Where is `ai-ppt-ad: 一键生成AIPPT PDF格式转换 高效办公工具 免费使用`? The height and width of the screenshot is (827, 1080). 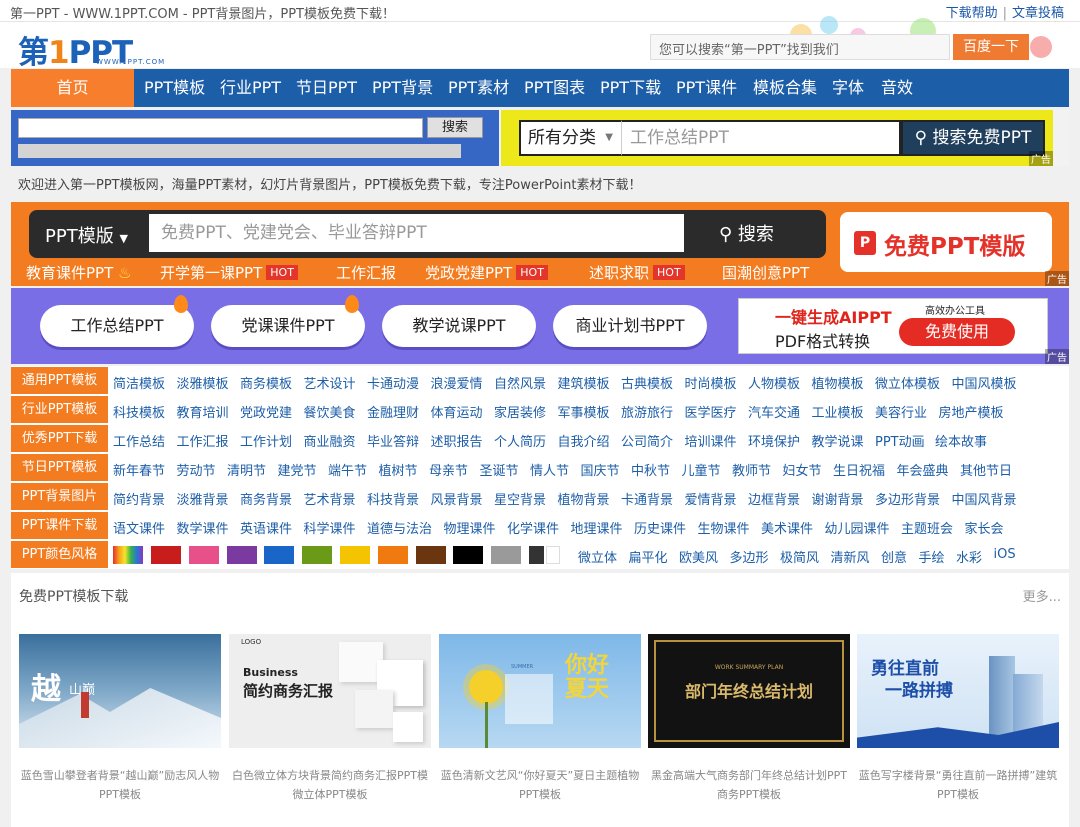 ai-ppt-ad: 一键生成AIPPT PDF格式转换 高效办公工具 免费使用 is located at coordinates (893, 326).